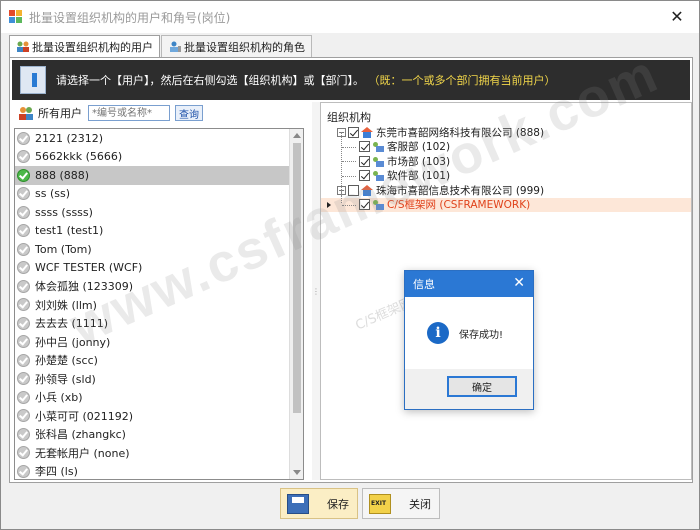 The height and width of the screenshot is (530, 700). I want to click on user-name: 去去去 (1111), so click(72, 324).